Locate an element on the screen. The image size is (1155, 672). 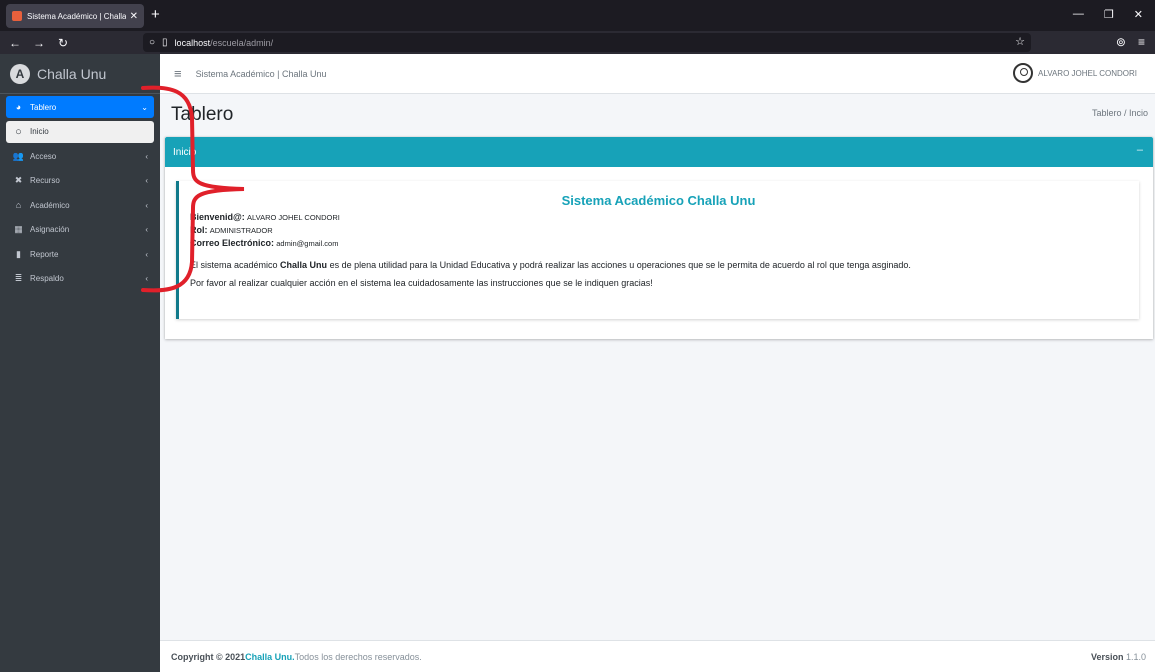
file-icon: ▮ is located at coordinates (18, 253).